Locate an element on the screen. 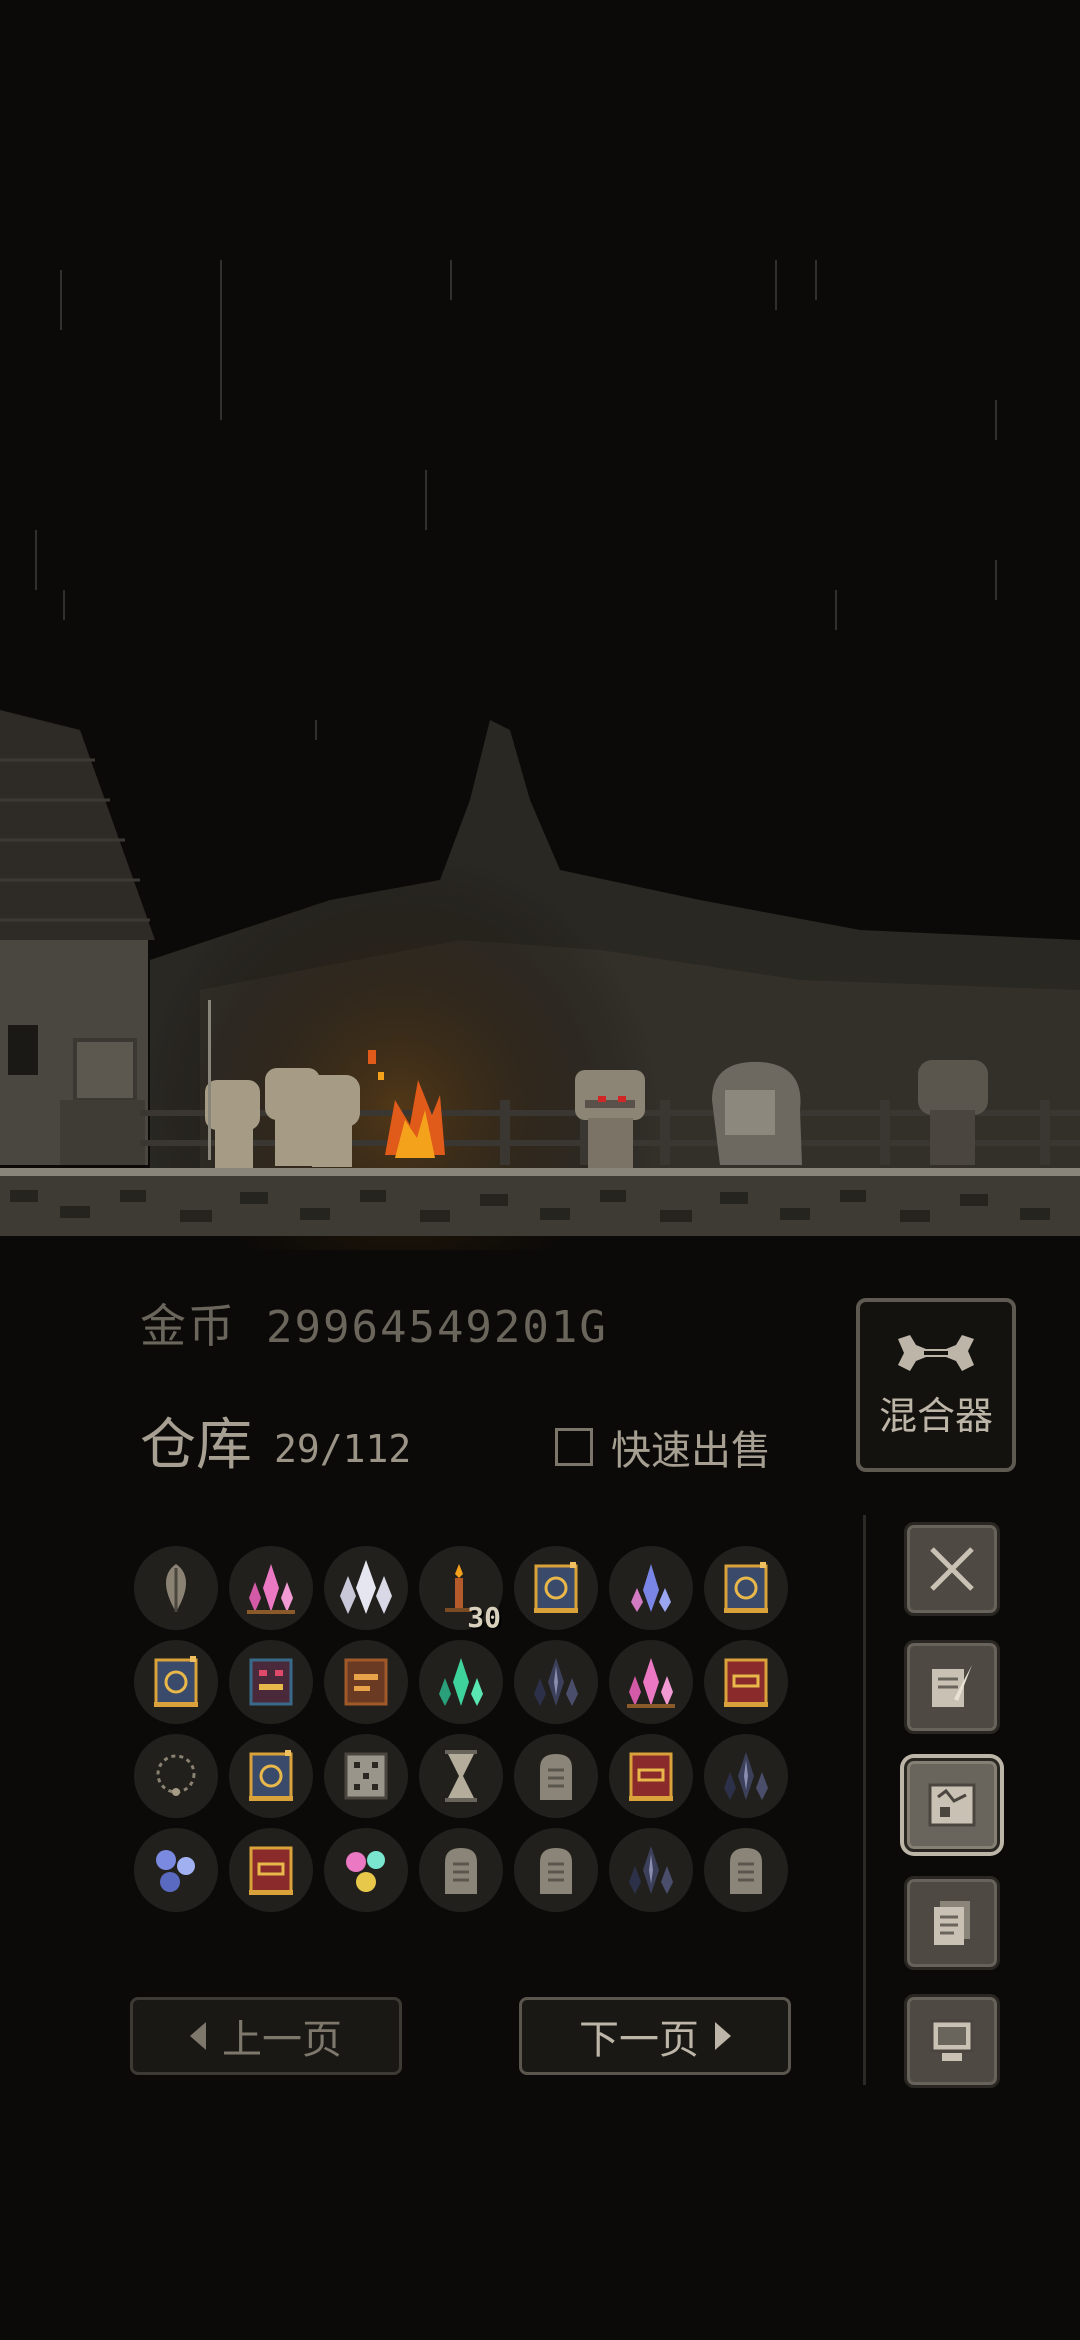 The width and height of the screenshot is (1080, 2340). arrow-left-icon is located at coordinates (198, 2036).